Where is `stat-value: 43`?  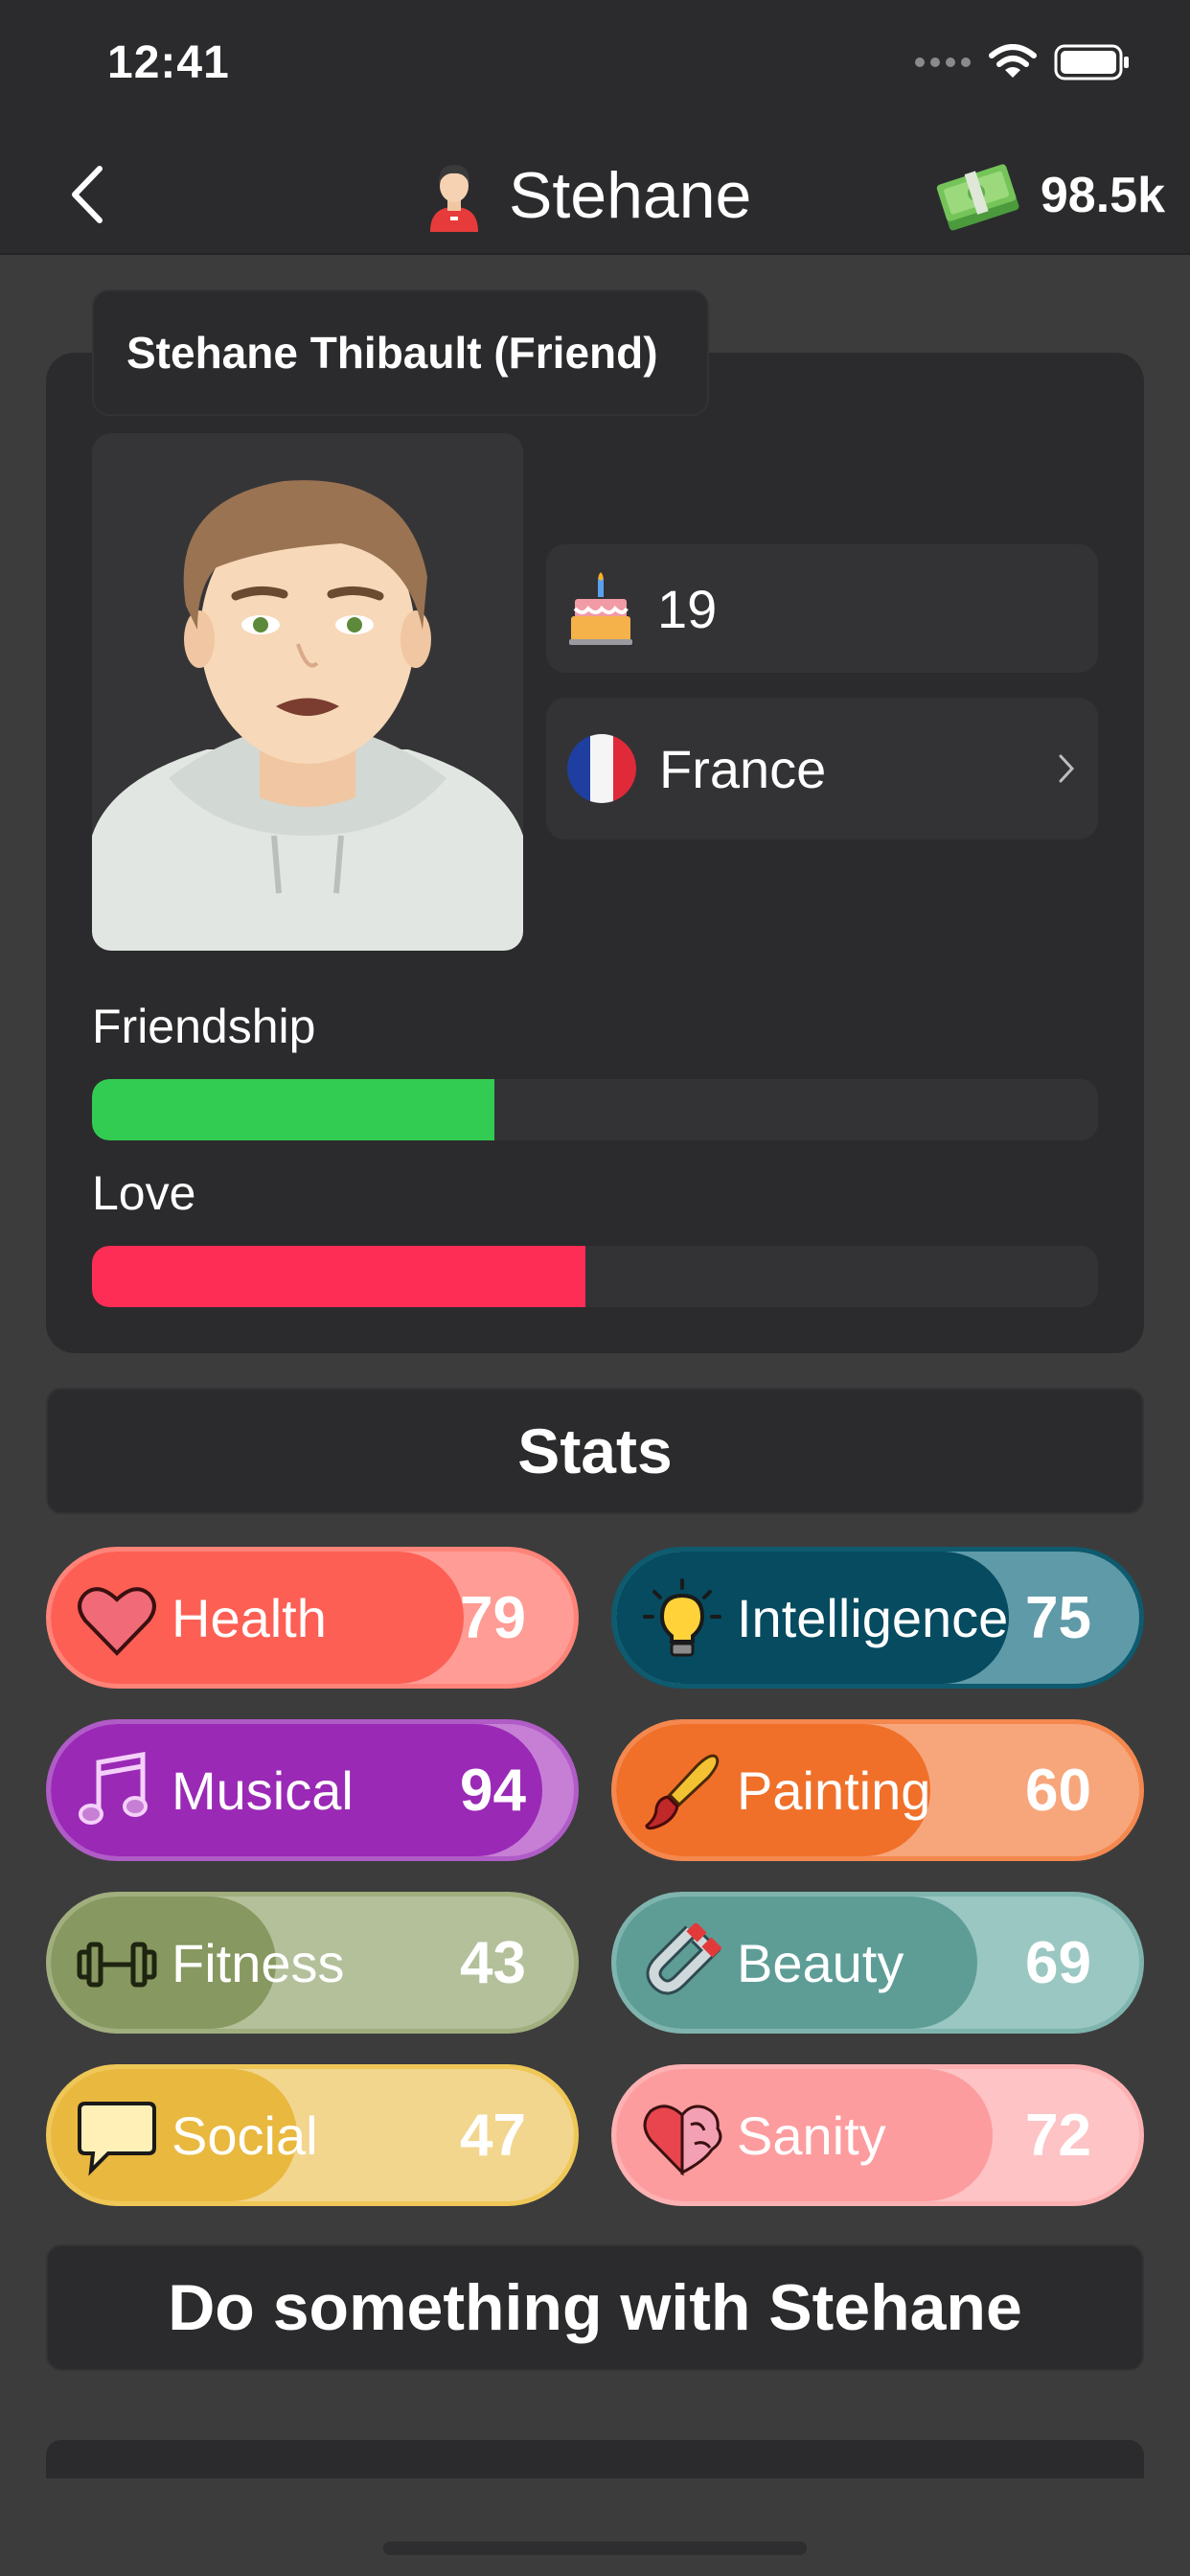
stat-value: 43 is located at coordinates (493, 1962).